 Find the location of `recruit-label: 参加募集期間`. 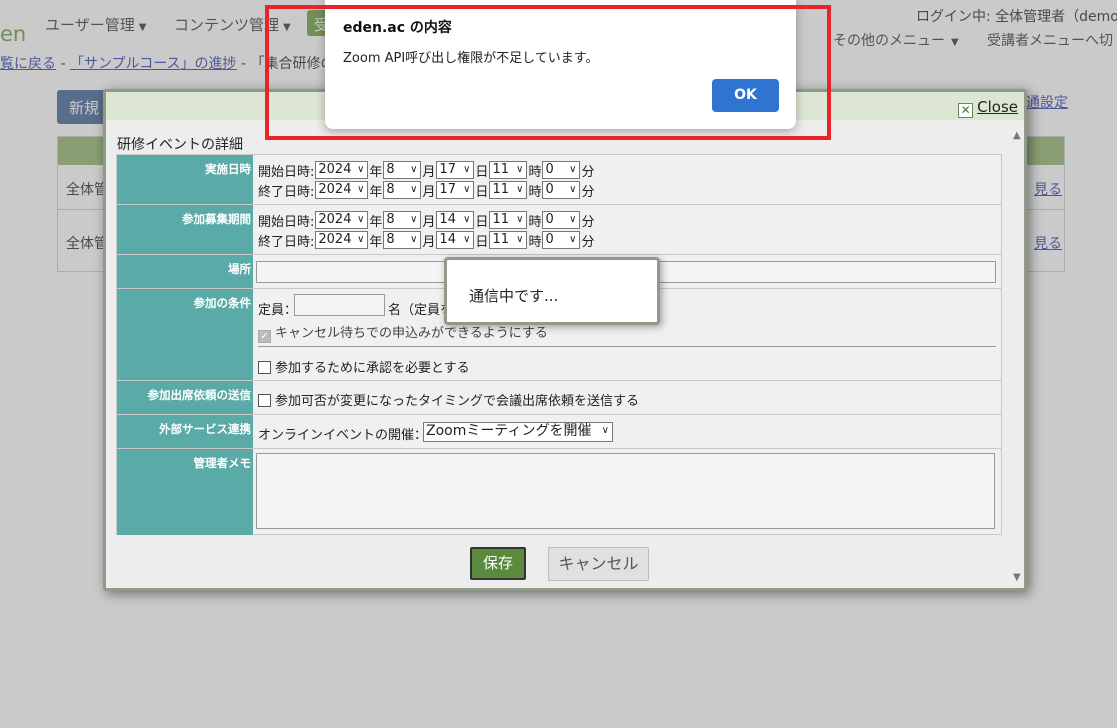

recruit-label: 参加募集期間 is located at coordinates (185, 229).